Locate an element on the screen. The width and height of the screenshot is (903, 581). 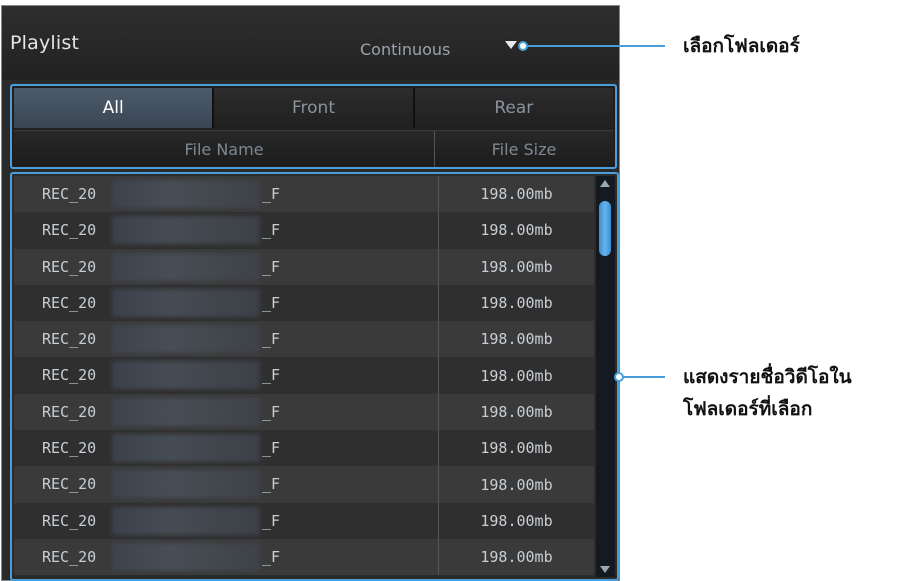
column-header: File Name File Size is located at coordinates (313, 148).